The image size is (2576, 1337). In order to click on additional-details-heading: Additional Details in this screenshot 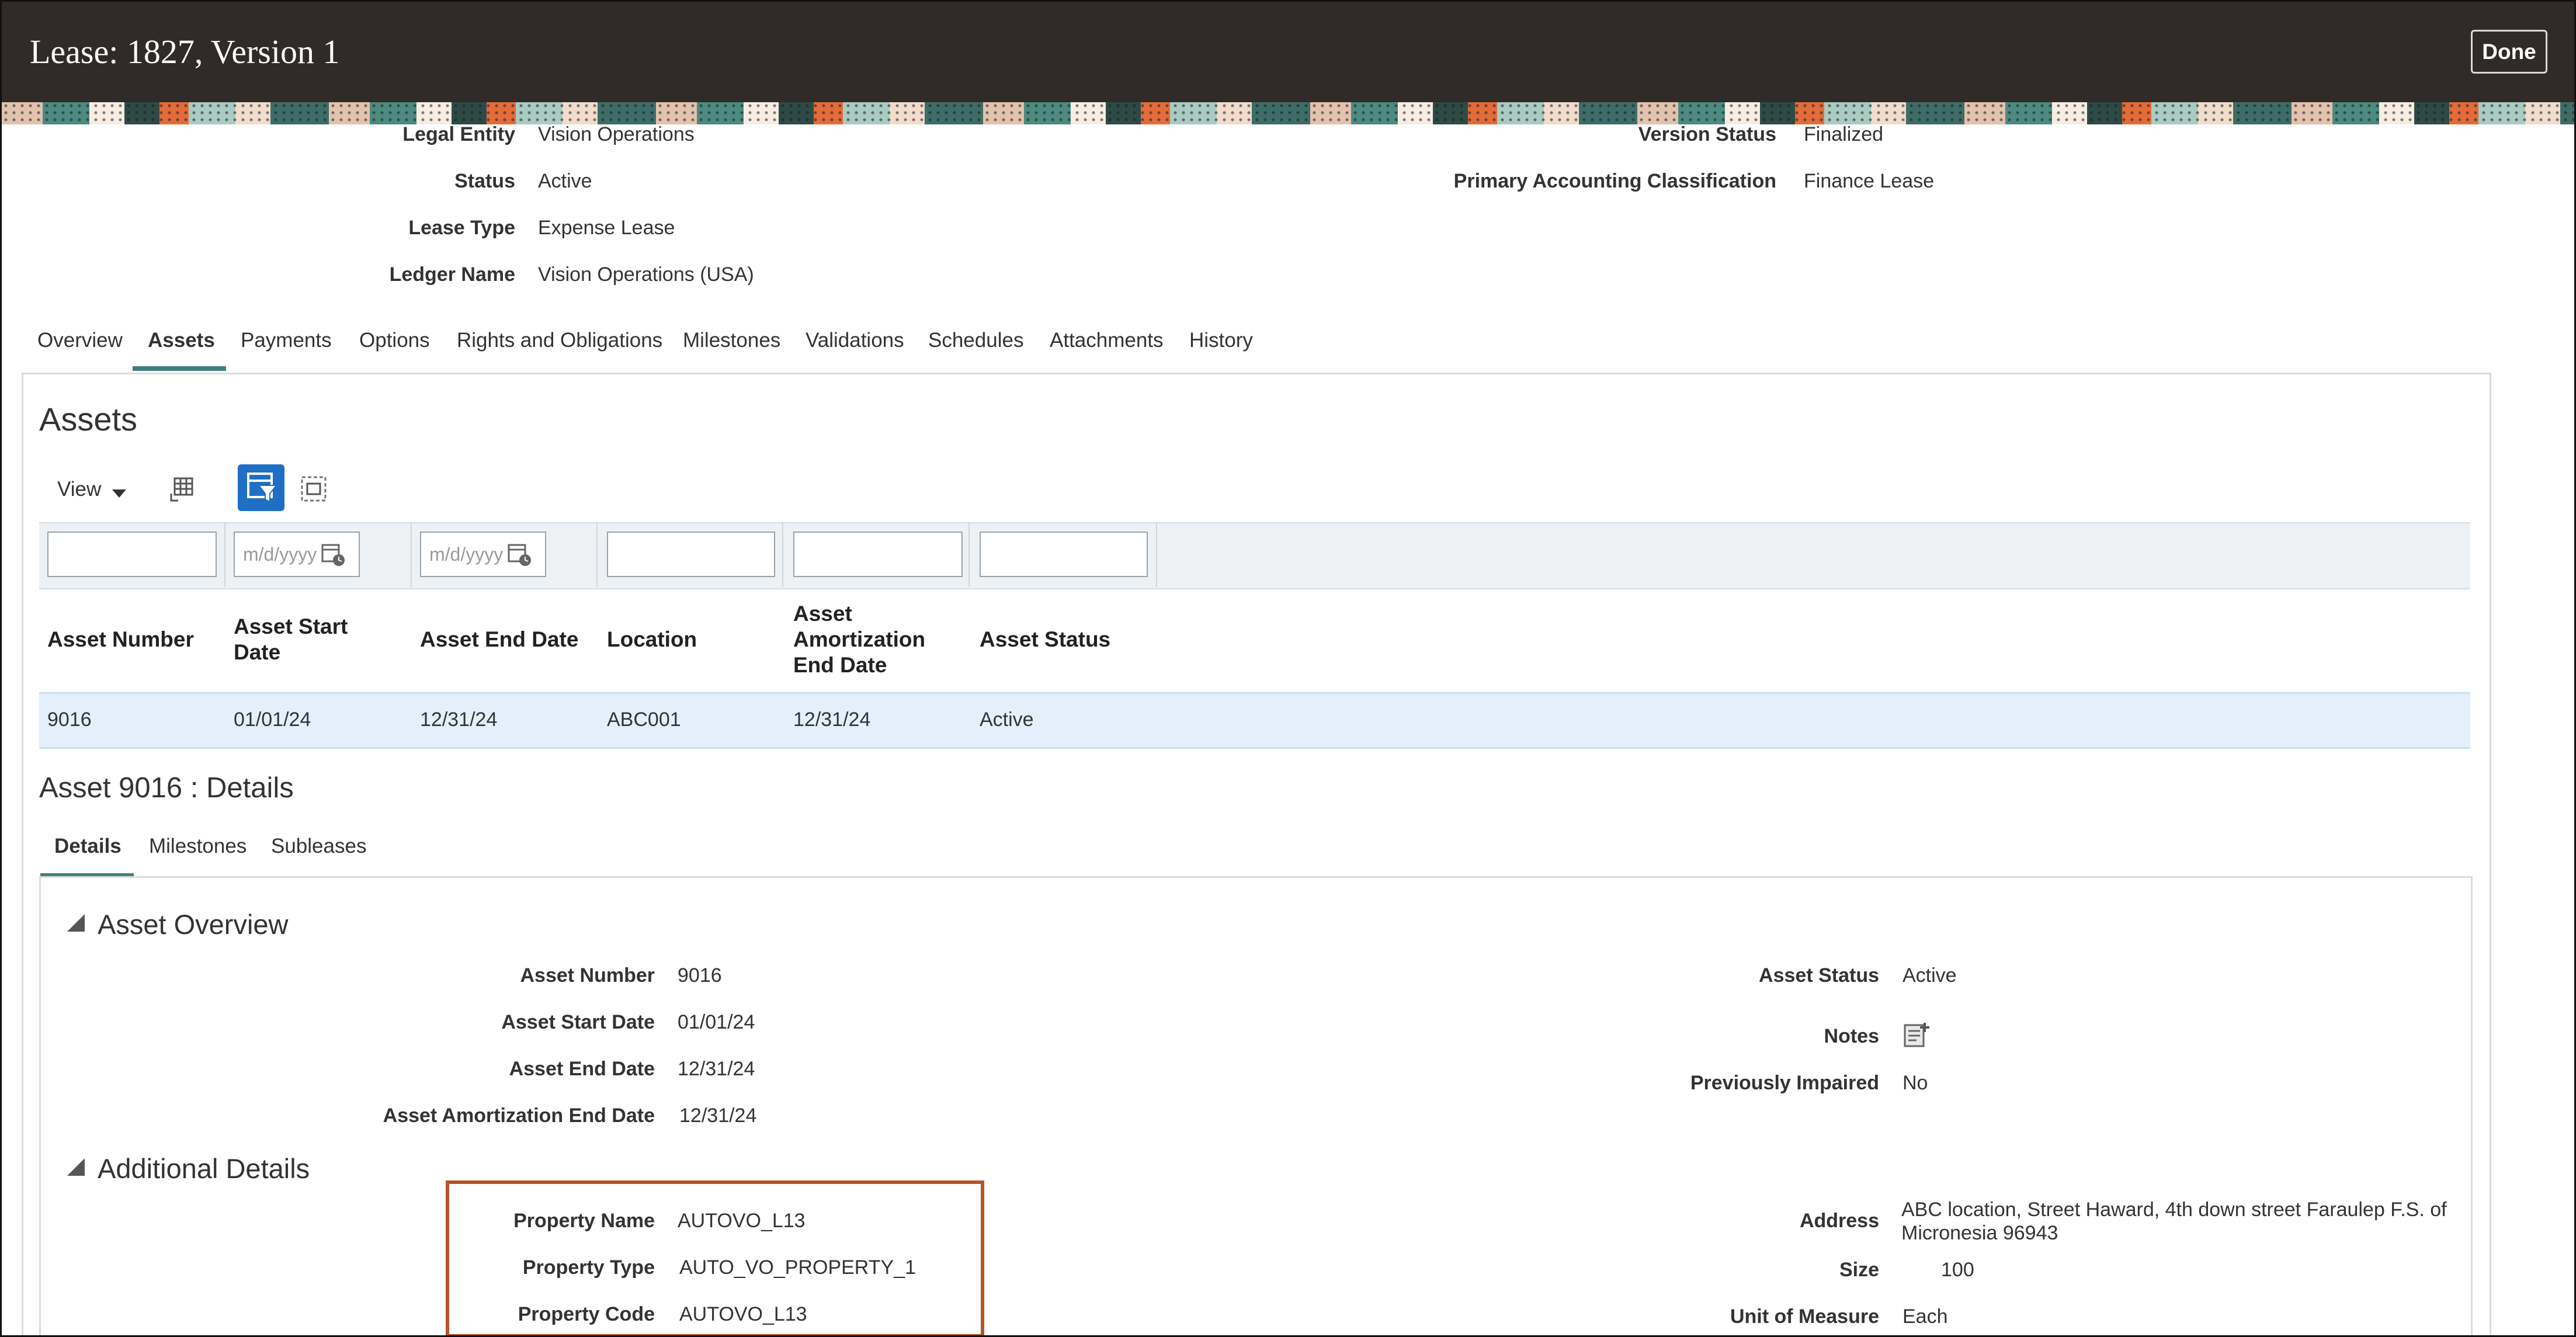, I will do `click(204, 1168)`.